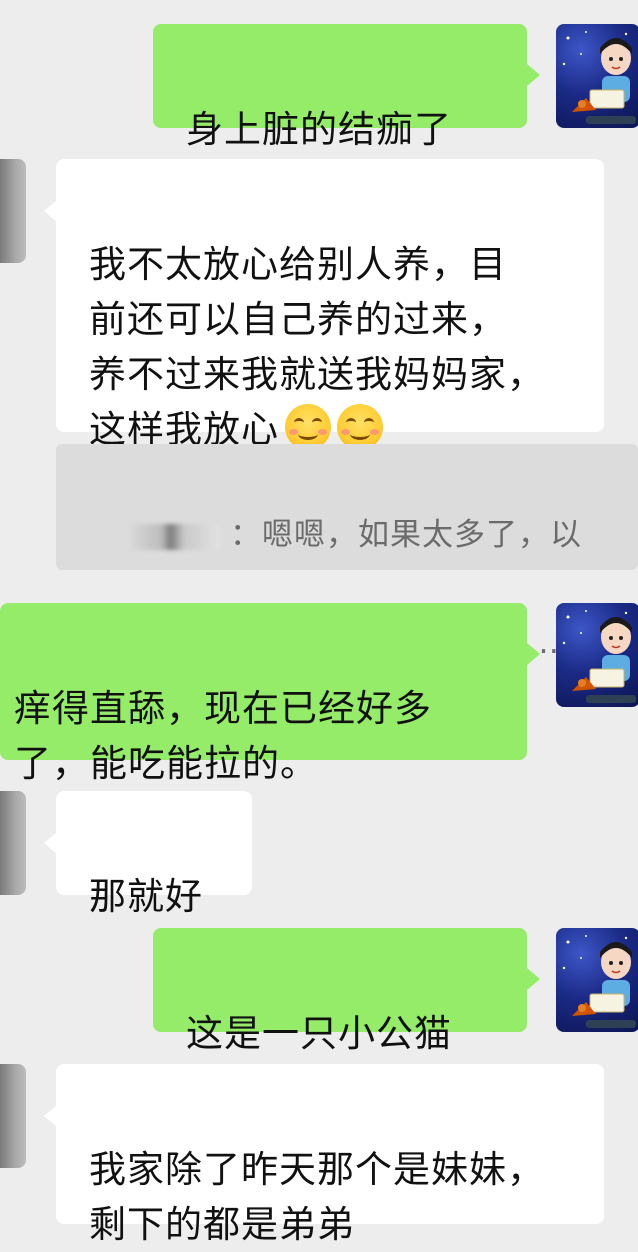 This screenshot has width=638, height=1252. I want to click on quote-line-1: ：嗯嗯，如果太多了，以, so click(359, 535).